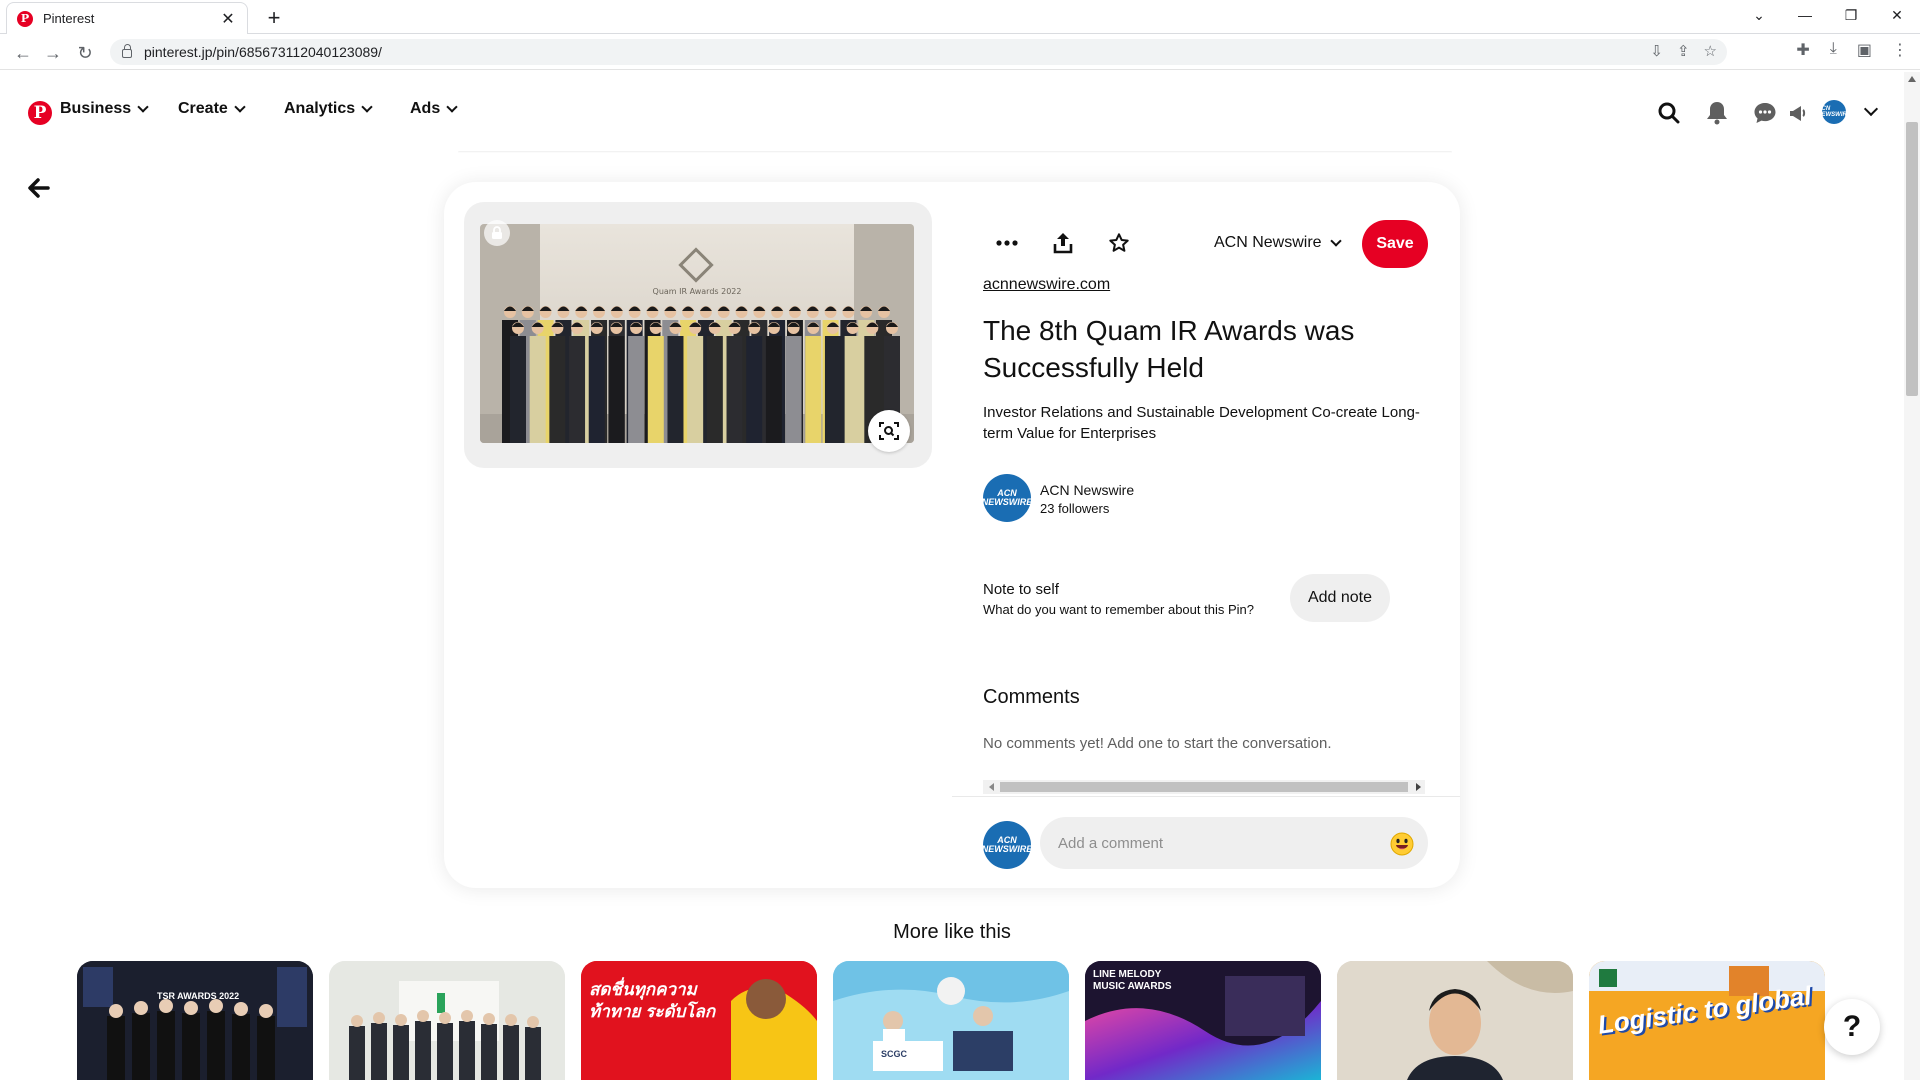 This screenshot has width=1920, height=1080. Describe the element at coordinates (127, 18) in the screenshot. I see `browser-tab: P Pinterest ✕` at that location.